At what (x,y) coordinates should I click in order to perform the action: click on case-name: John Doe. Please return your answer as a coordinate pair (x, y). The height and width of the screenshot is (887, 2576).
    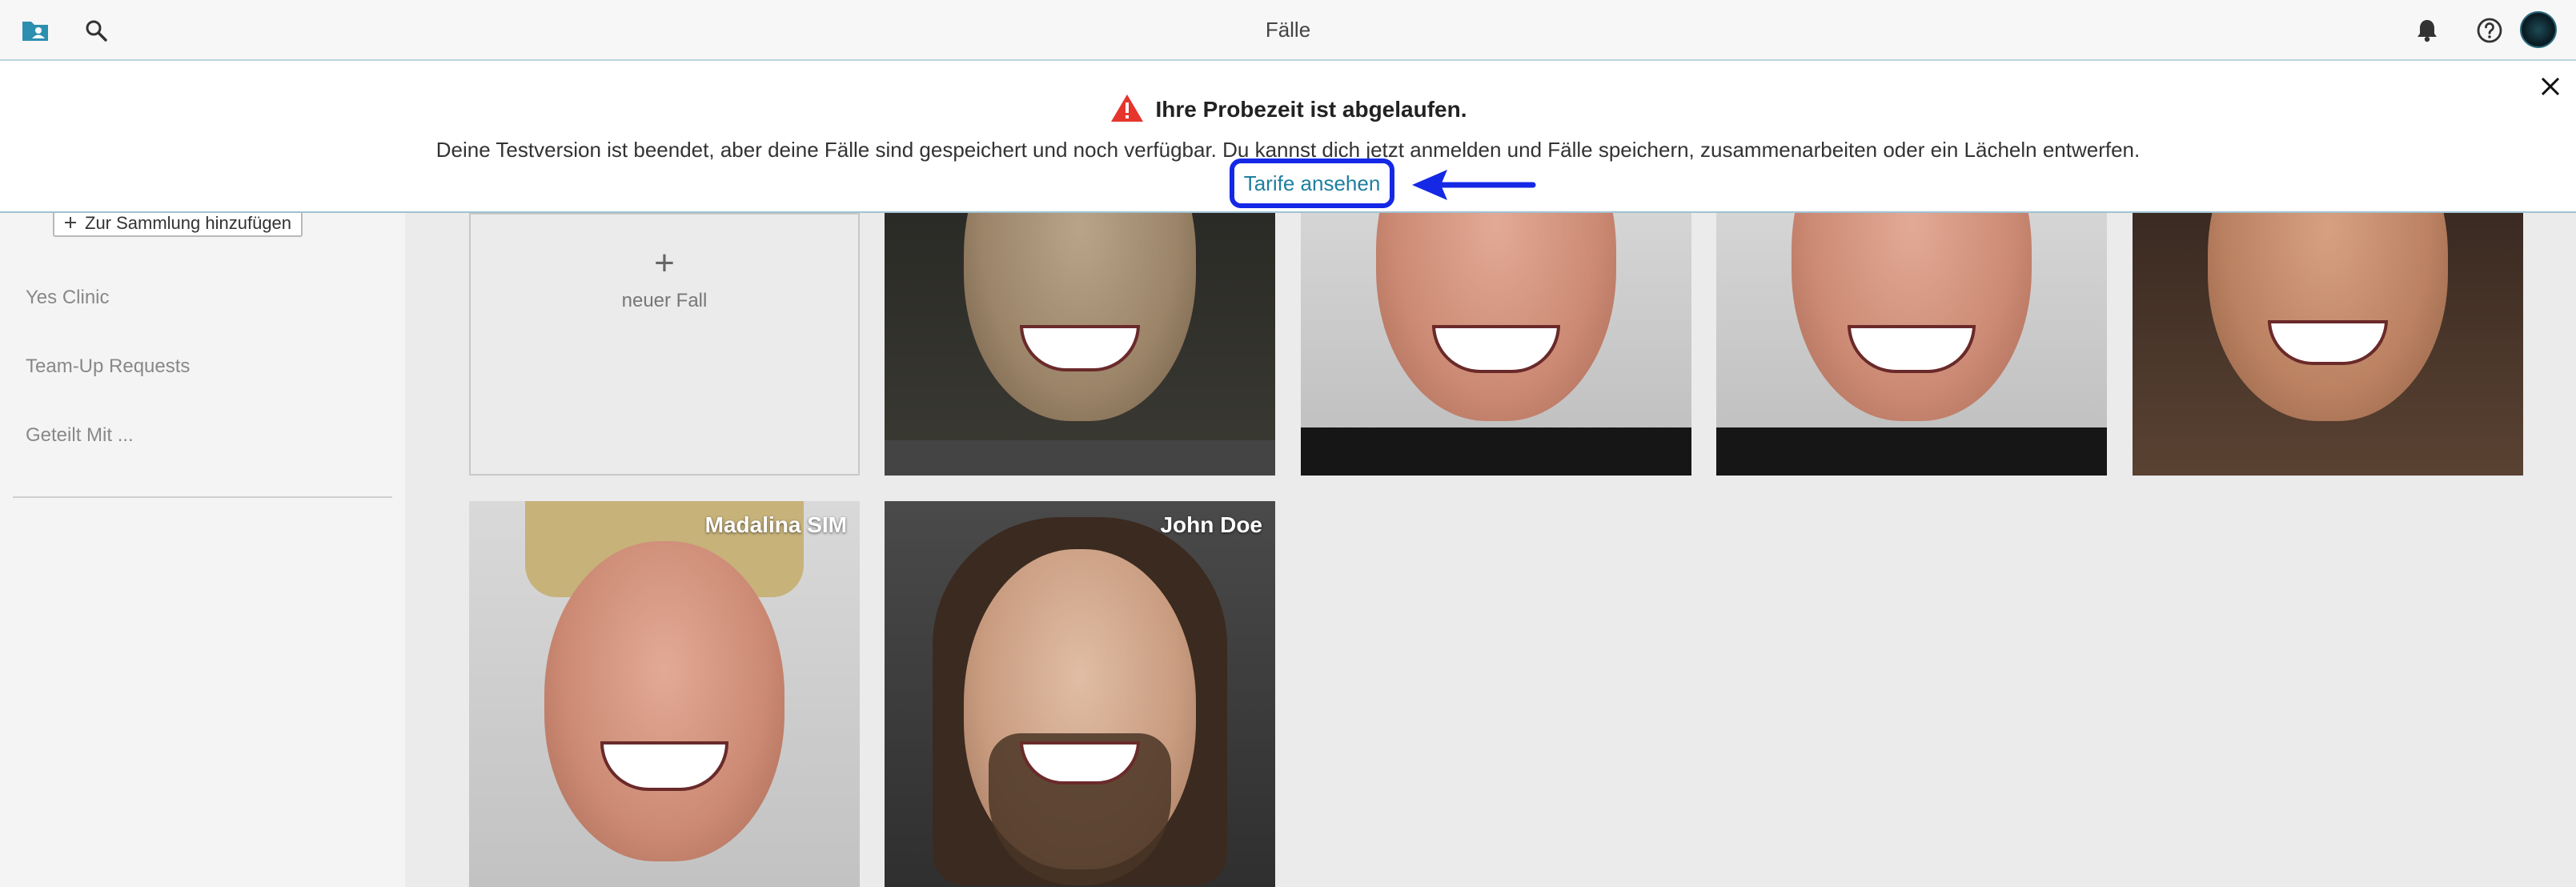
    Looking at the image, I should click on (1211, 524).